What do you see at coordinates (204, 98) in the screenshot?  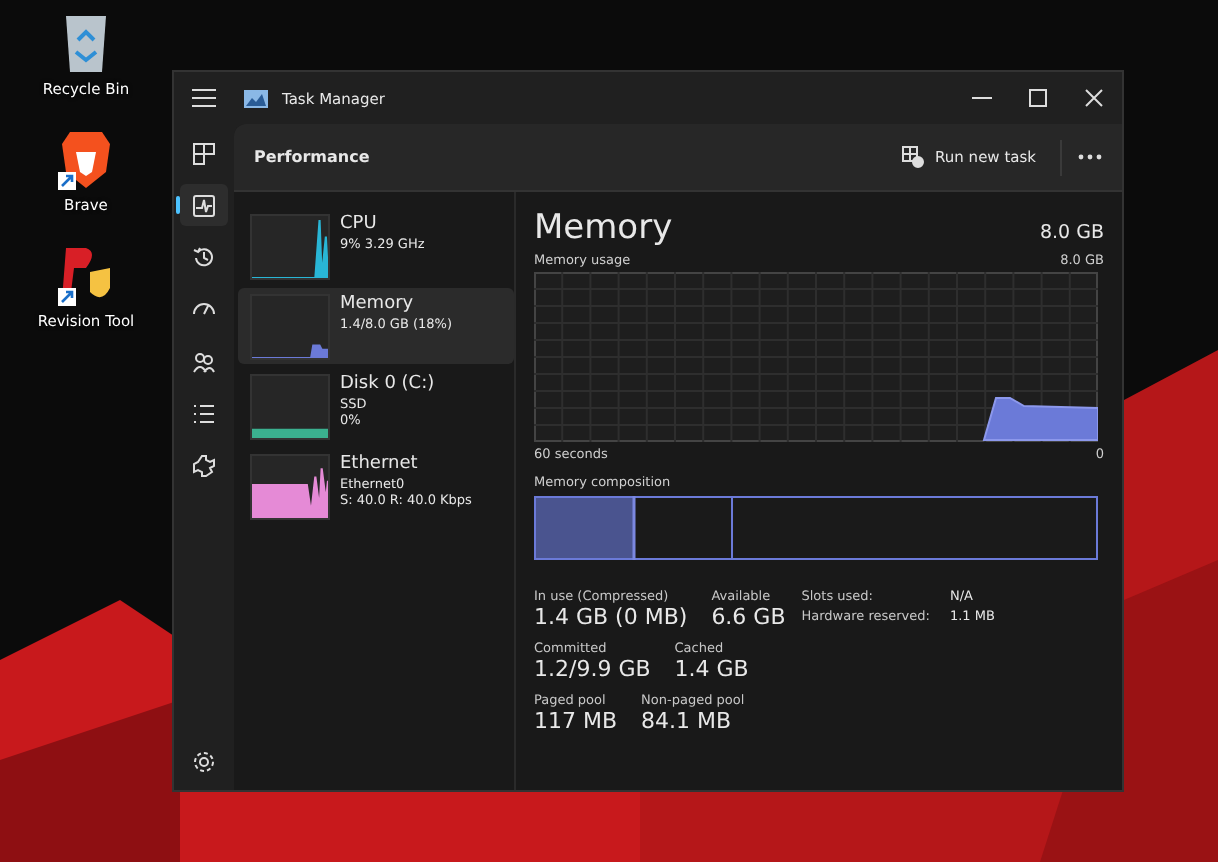 I see `menu-icon` at bounding box center [204, 98].